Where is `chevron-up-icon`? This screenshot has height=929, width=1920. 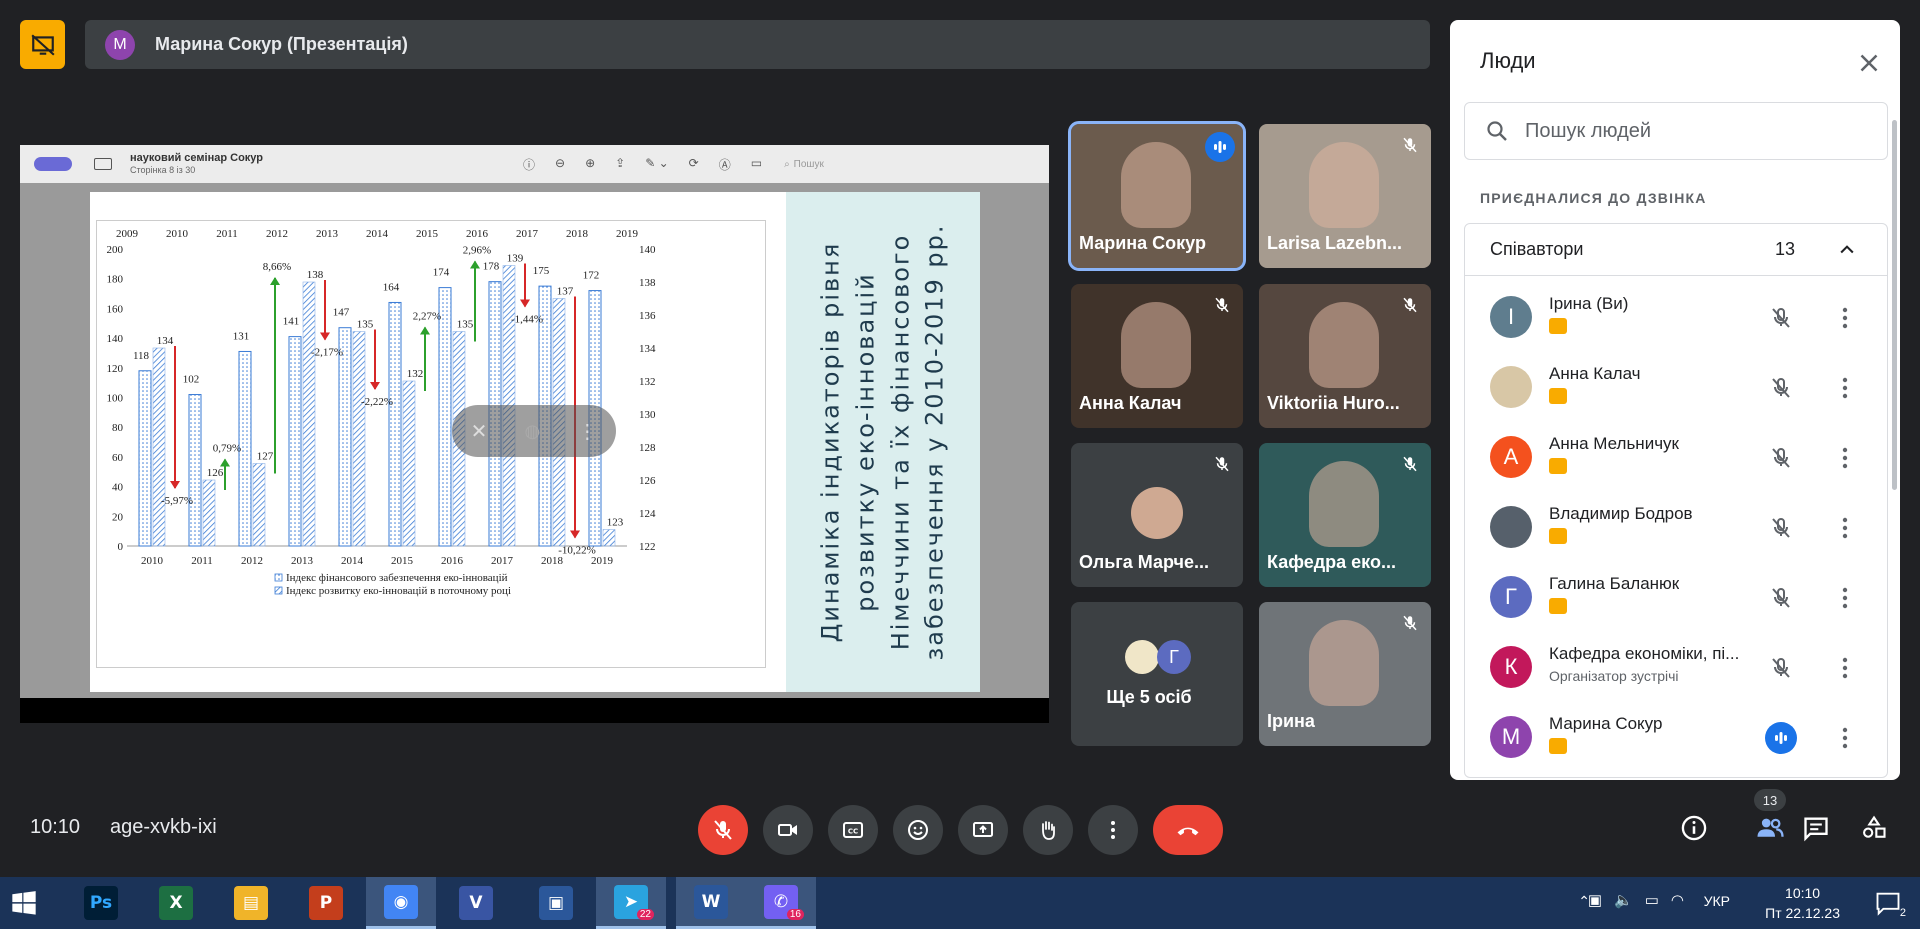 chevron-up-icon is located at coordinates (1847, 250).